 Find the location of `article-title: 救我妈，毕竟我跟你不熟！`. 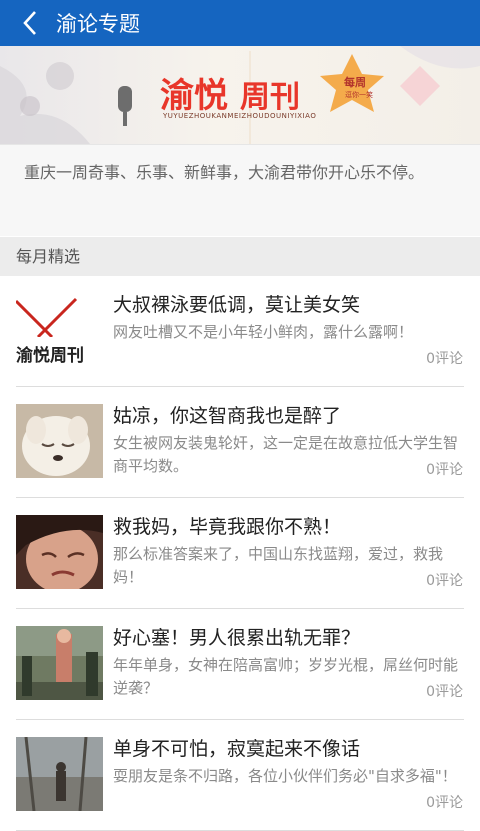

article-title: 救我妈，毕竟我跟你不熟！ is located at coordinates (227, 527).